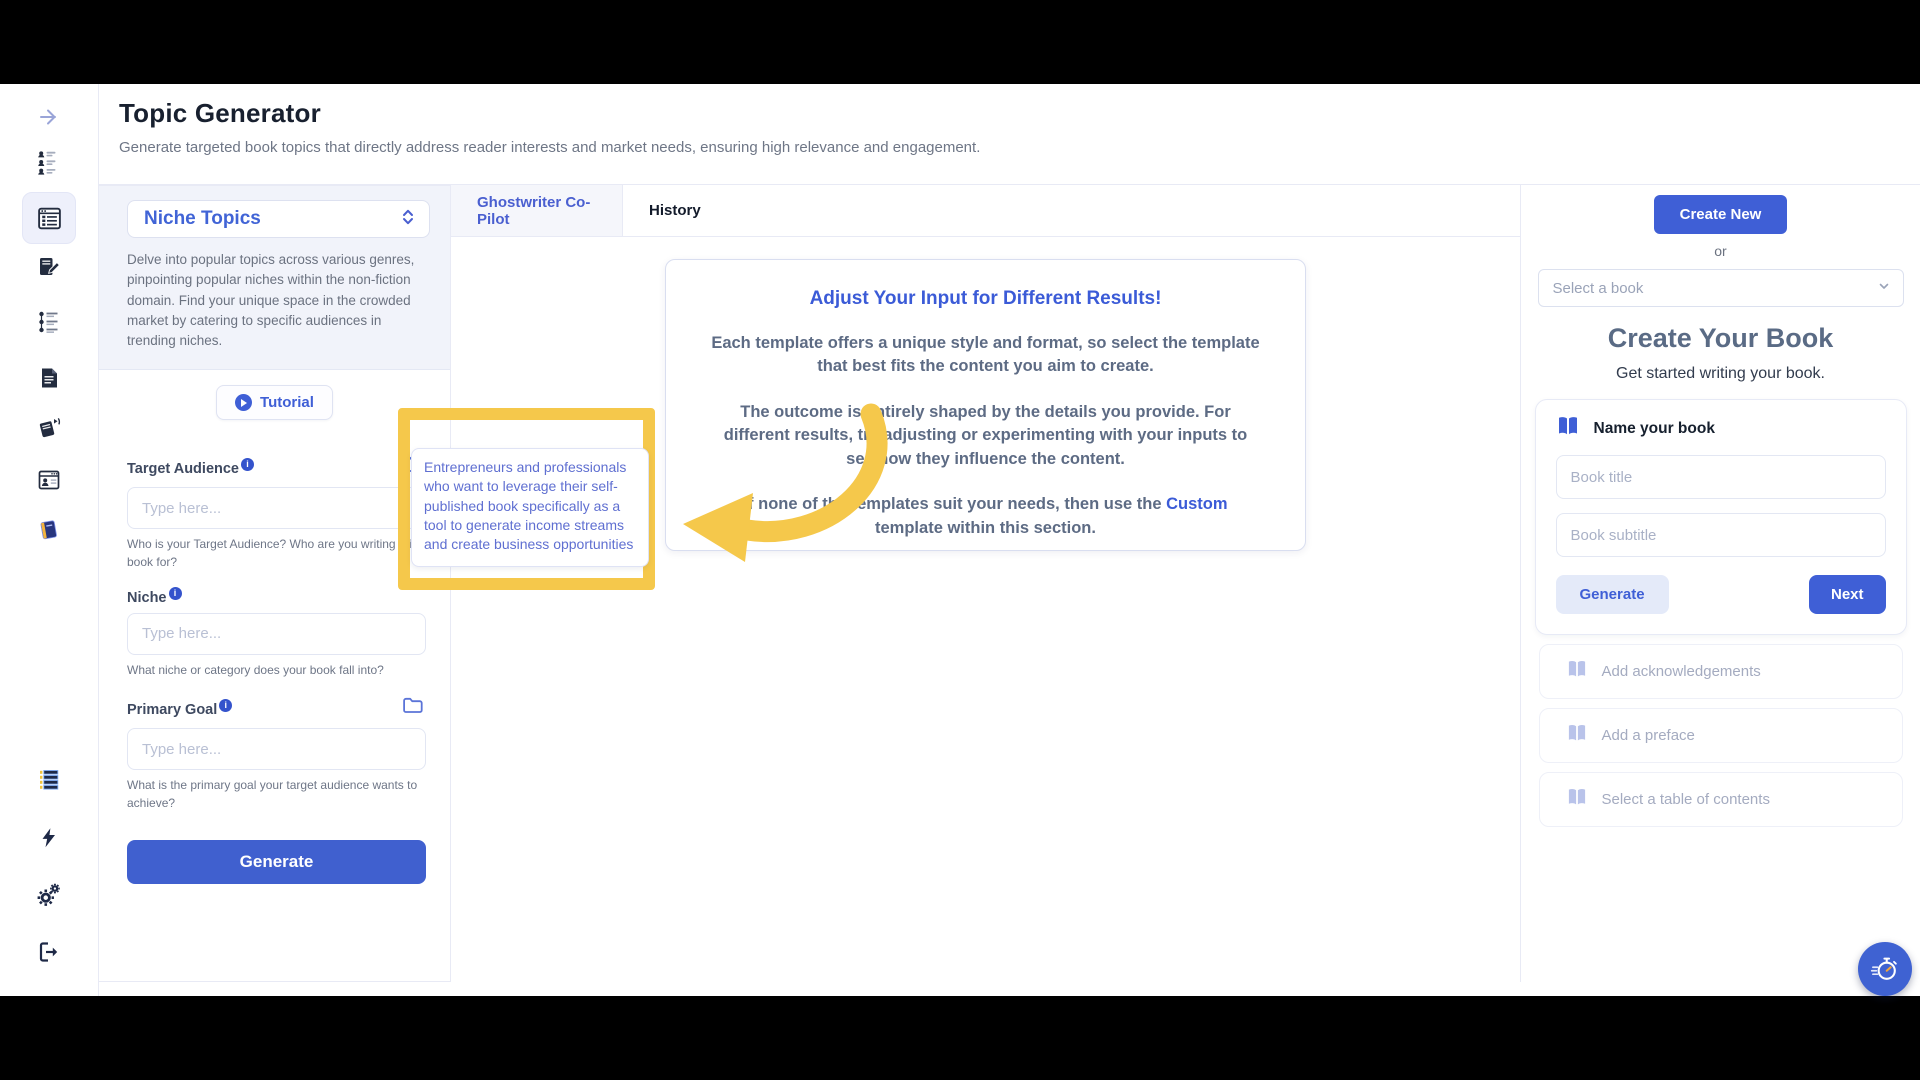 This screenshot has height=1080, width=1920. What do you see at coordinates (278, 219) in the screenshot?
I see `template-select: Niche Topics` at bounding box center [278, 219].